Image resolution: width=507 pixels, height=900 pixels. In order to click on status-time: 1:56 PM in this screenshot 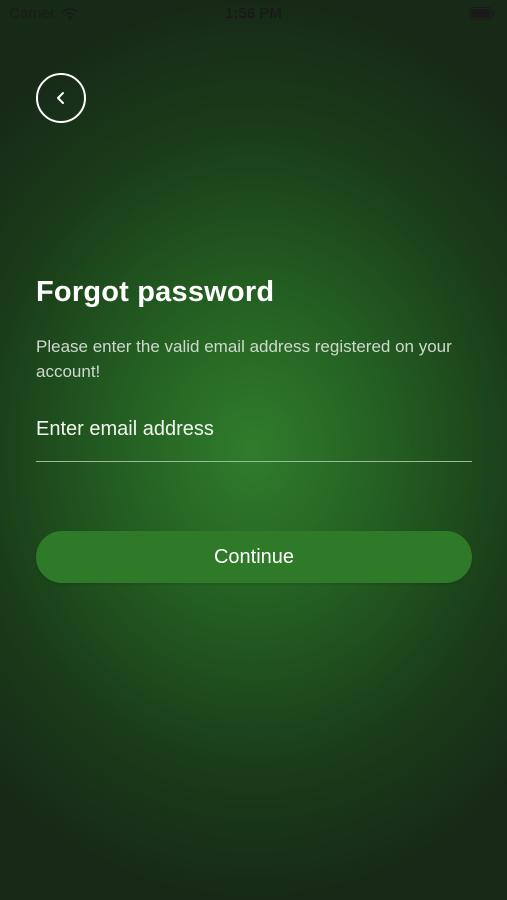, I will do `click(253, 13)`.